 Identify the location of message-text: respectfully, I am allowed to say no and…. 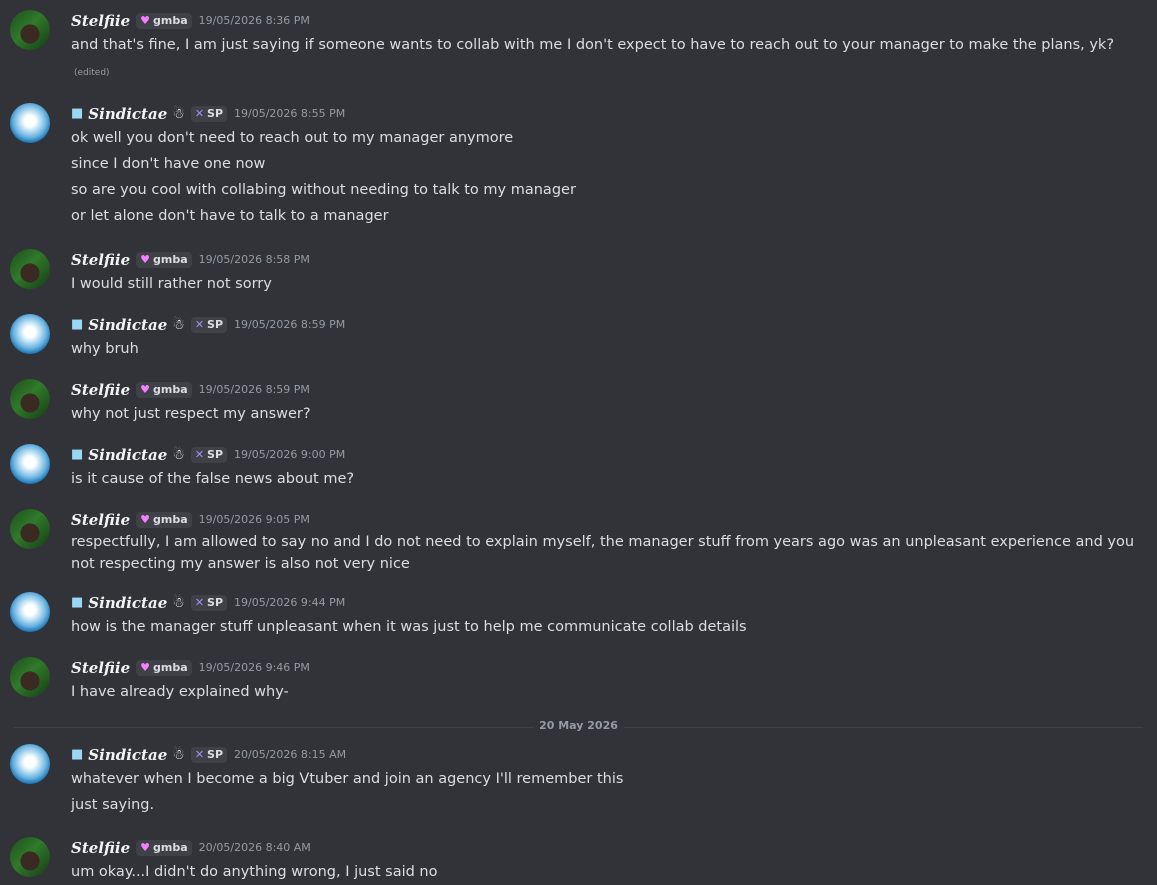
(603, 553).